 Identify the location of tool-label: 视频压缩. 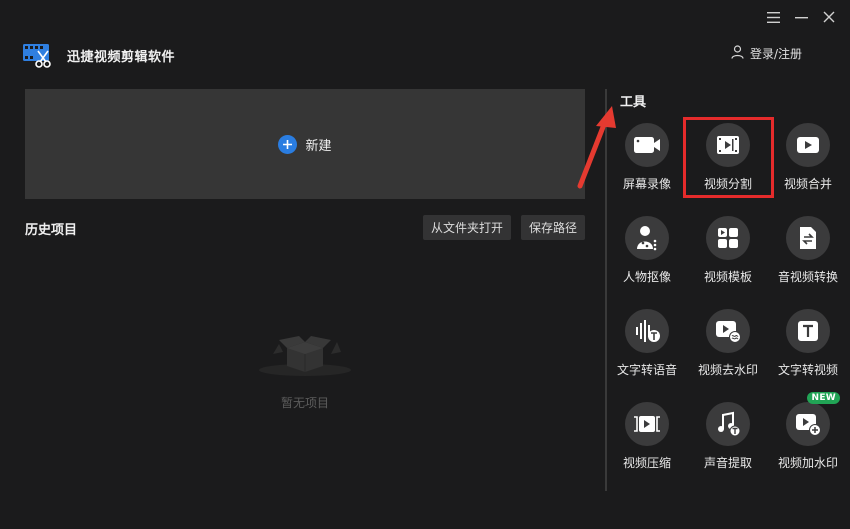
(646, 463).